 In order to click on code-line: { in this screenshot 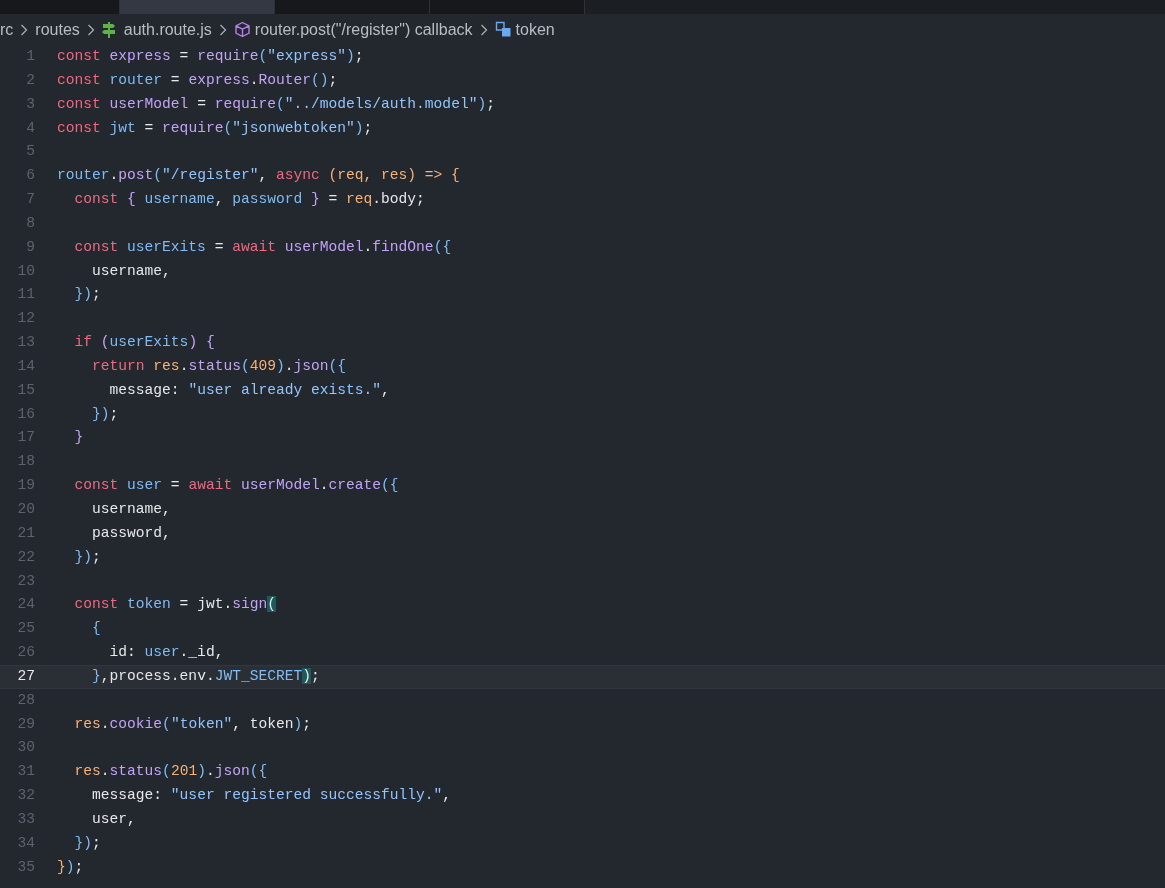, I will do `click(96, 629)`.